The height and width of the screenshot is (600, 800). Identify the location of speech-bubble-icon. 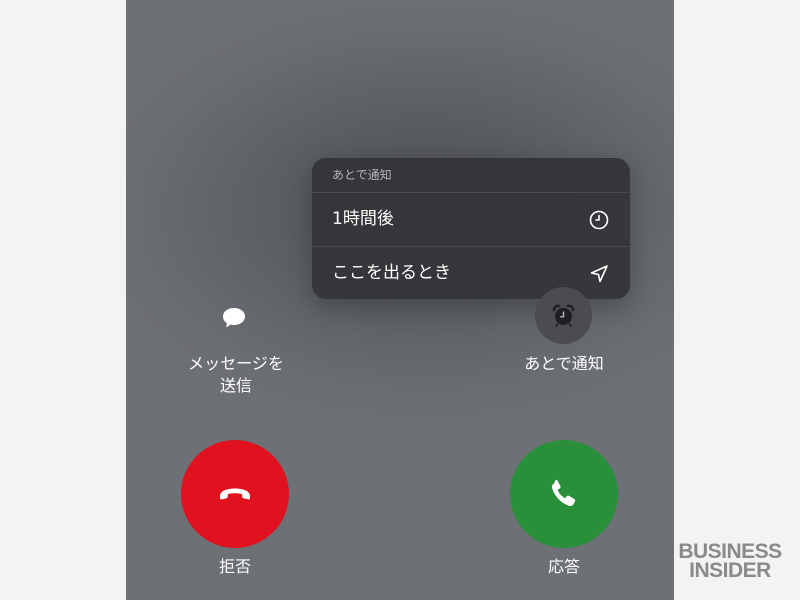
(234, 318).